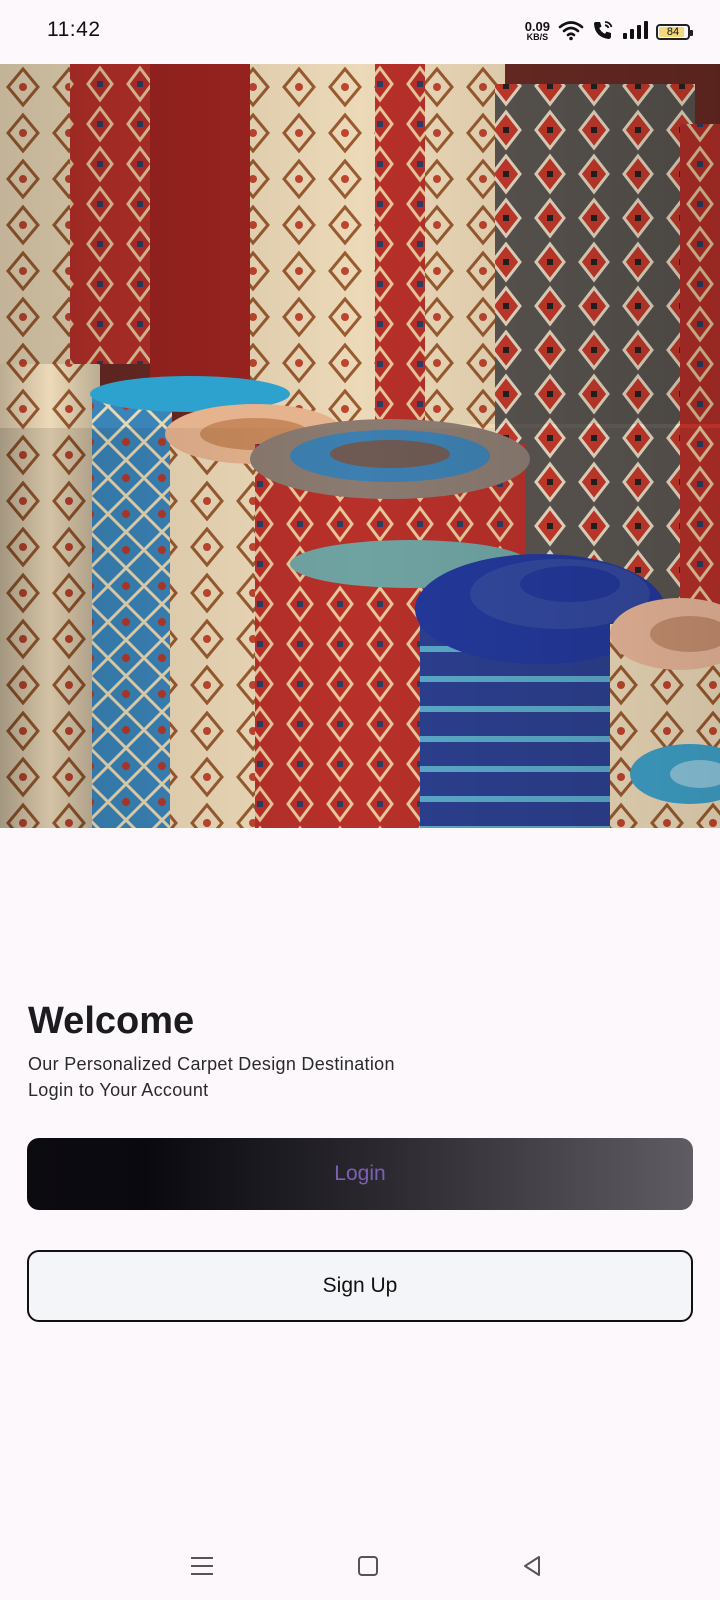 The height and width of the screenshot is (1600, 720). What do you see at coordinates (571, 32) in the screenshot?
I see `wifi-icon` at bounding box center [571, 32].